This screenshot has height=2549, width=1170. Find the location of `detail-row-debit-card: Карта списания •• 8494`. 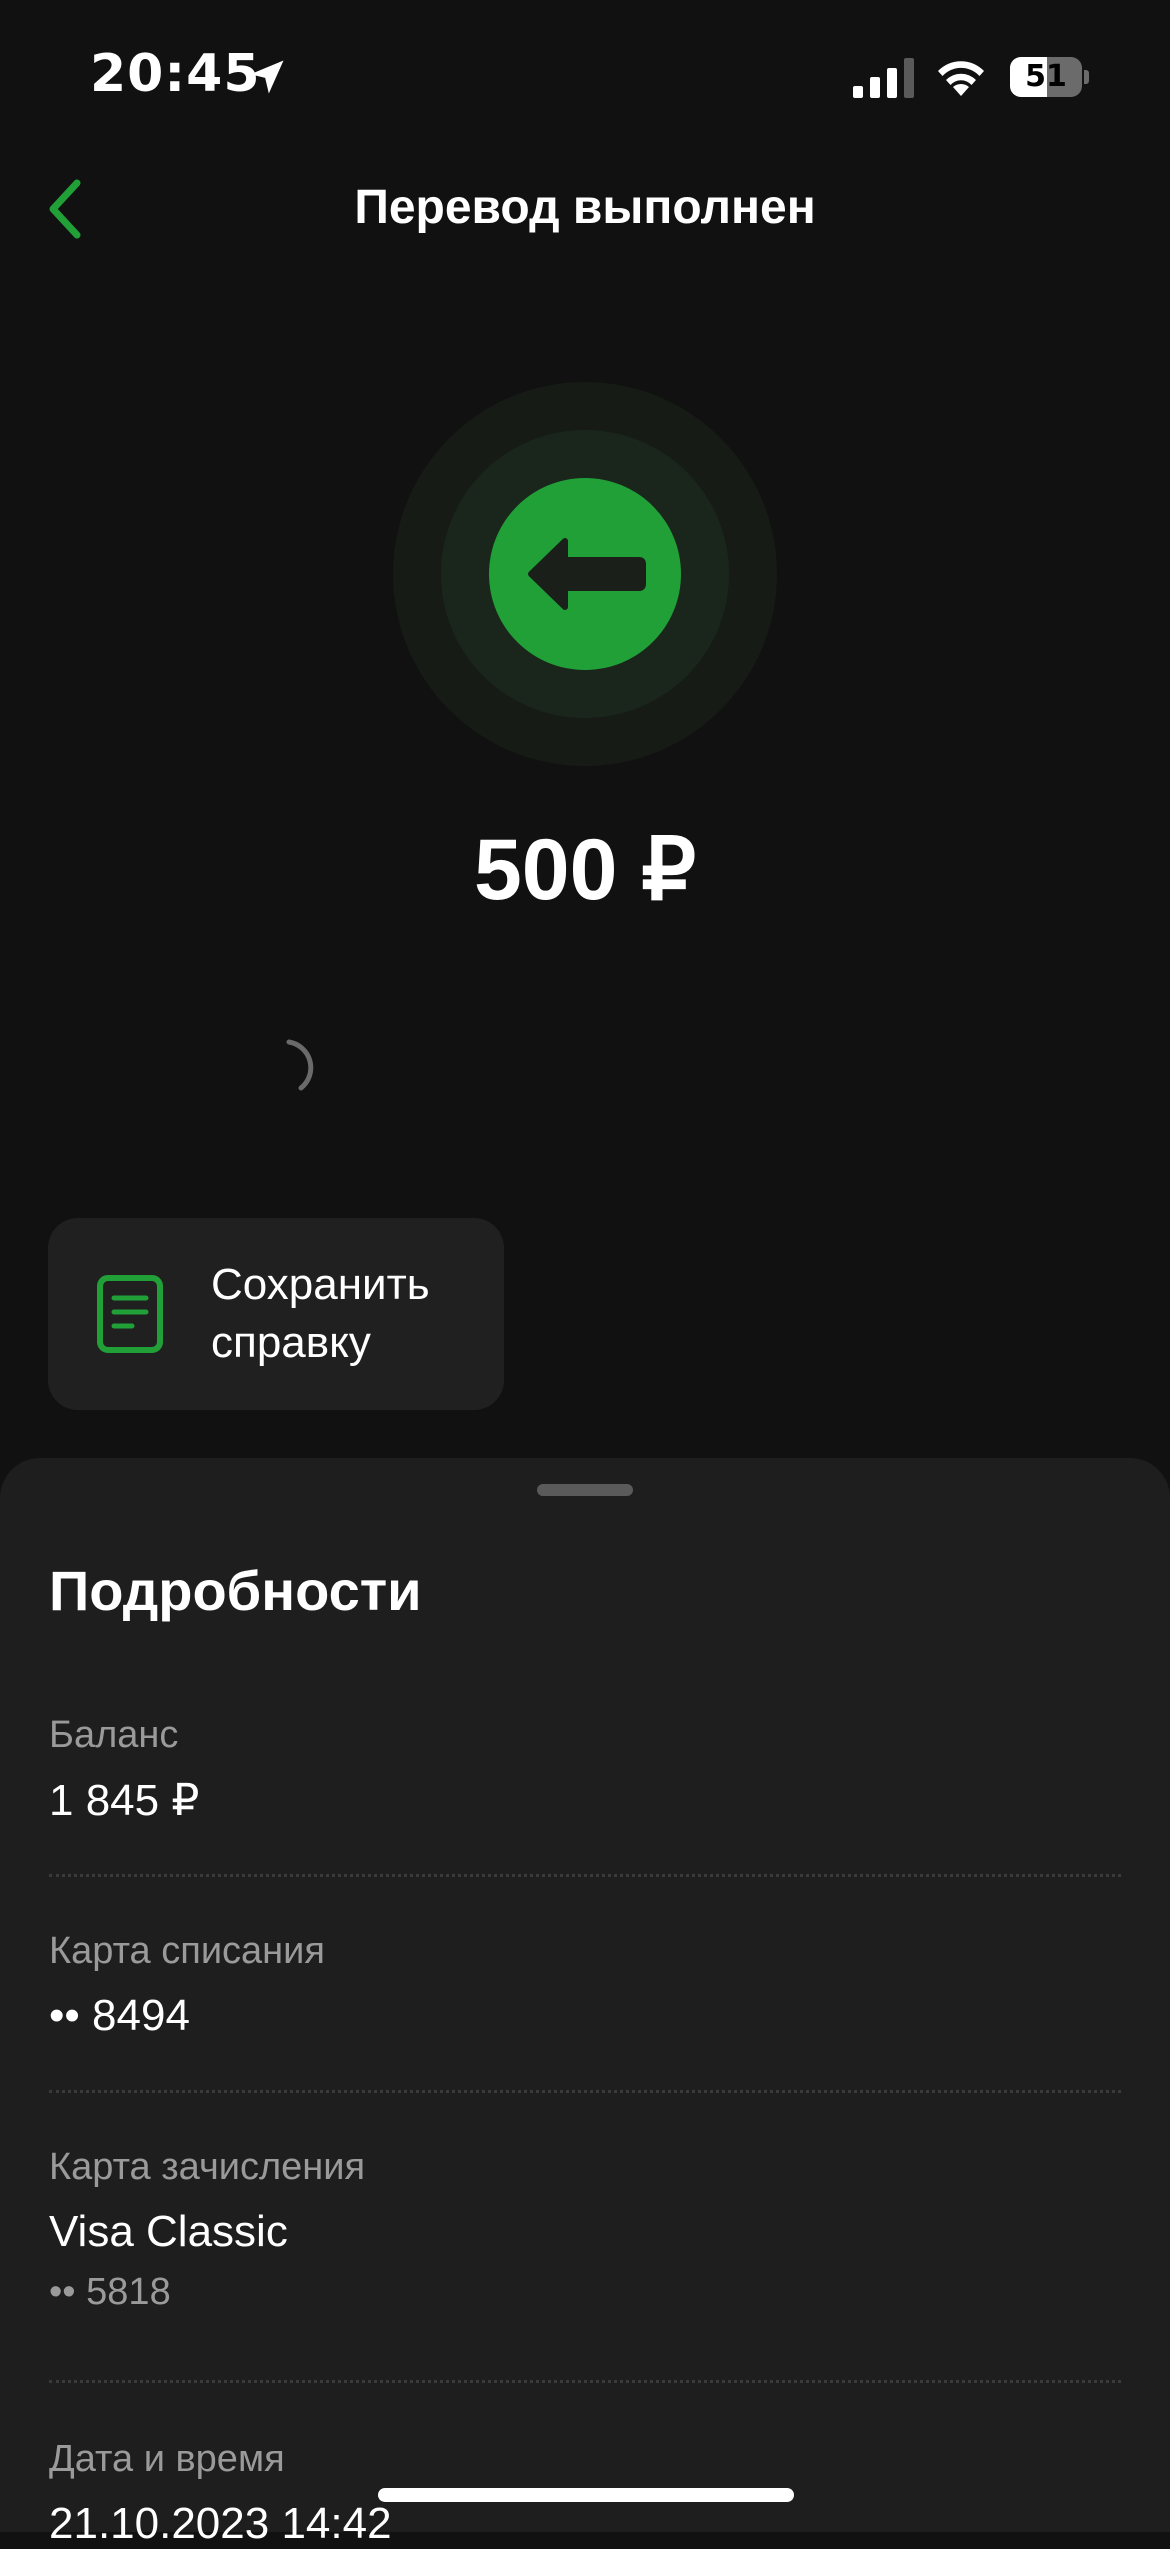

detail-row-debit-card: Карта списания •• 8494 is located at coordinates (585, 1985).